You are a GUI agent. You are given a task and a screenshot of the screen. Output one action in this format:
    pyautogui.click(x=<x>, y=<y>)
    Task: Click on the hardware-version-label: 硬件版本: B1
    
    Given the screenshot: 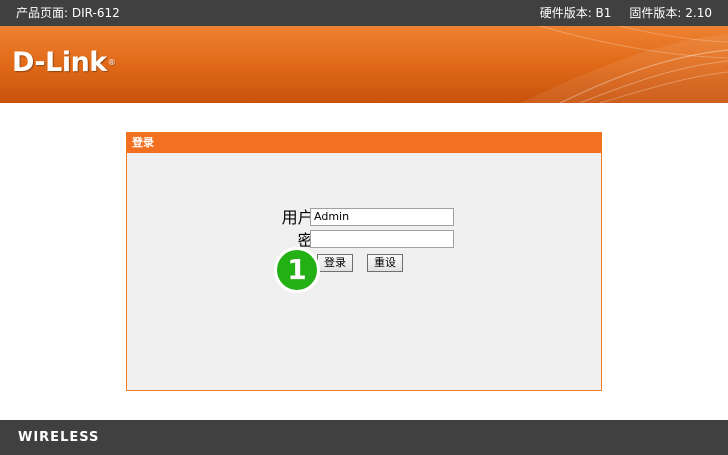 What is the action you would take?
    pyautogui.click(x=575, y=13)
    